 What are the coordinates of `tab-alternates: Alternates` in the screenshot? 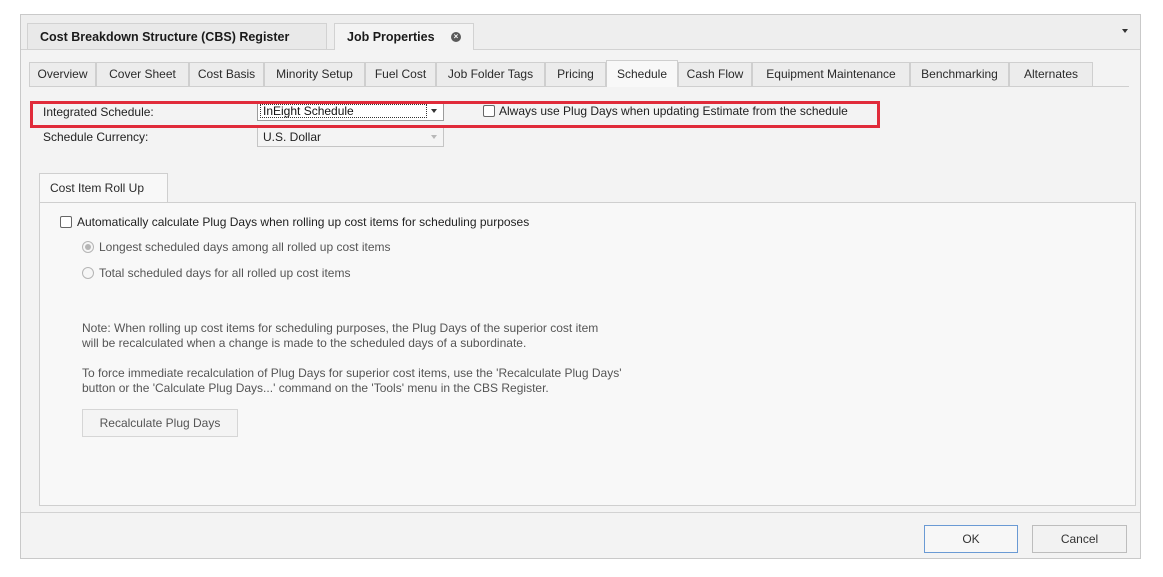 It's located at (1051, 74).